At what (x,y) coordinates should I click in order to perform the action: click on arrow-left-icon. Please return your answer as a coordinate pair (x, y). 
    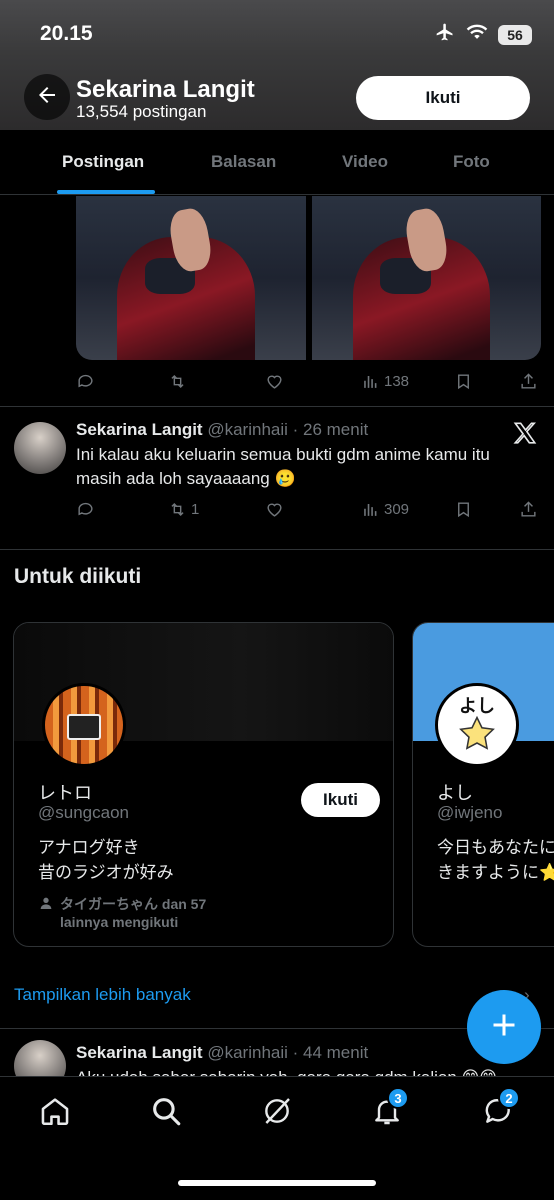
    Looking at the image, I should click on (47, 97).